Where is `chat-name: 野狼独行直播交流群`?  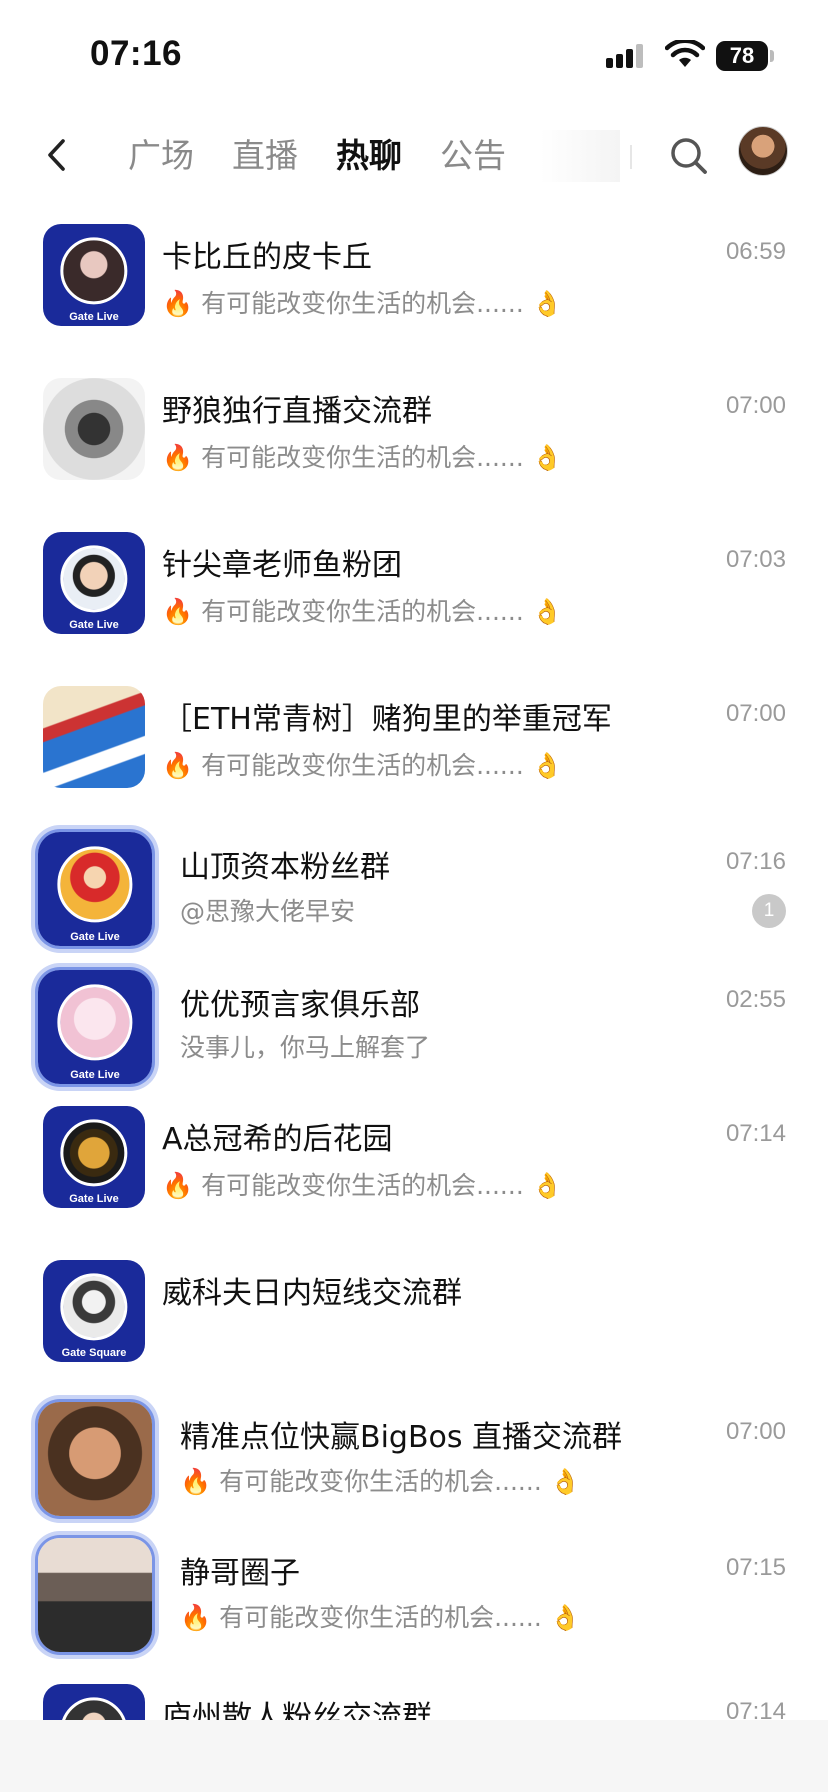 chat-name: 野狼独行直播交流群 is located at coordinates (297, 411).